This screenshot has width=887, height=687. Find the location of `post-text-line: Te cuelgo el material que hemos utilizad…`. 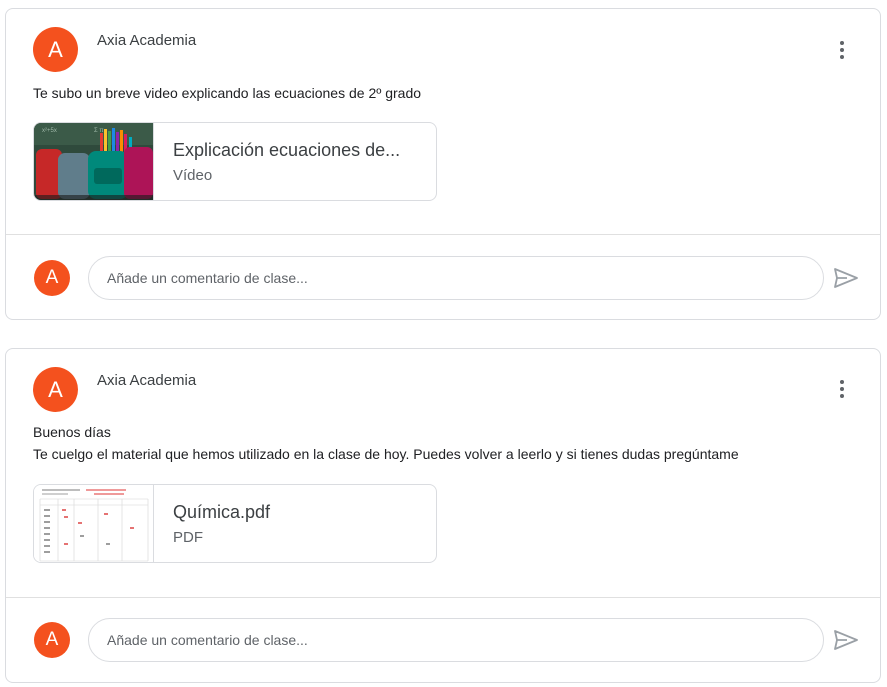

post-text-line: Te cuelgo el material que hemos utilizad… is located at coordinates (386, 454).